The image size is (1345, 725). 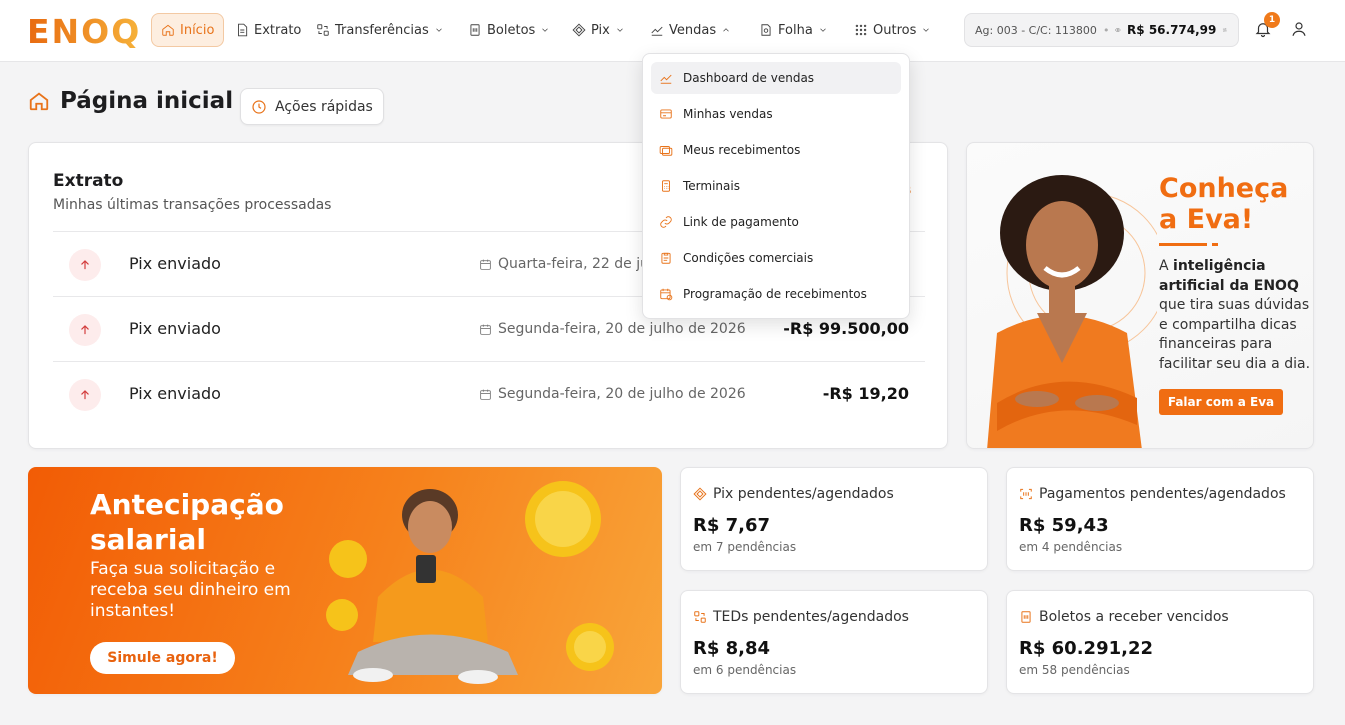 What do you see at coordinates (776, 114) in the screenshot?
I see `menu-item-minhas-vendas: Minhas vendas` at bounding box center [776, 114].